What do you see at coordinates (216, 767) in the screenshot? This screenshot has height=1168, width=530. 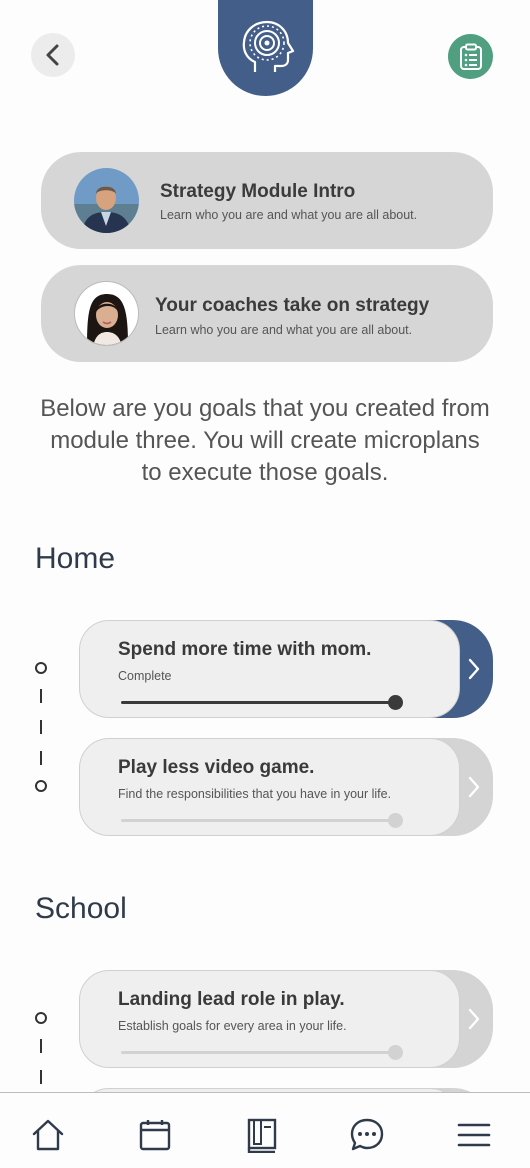 I see `goal-title: Play less video game.` at bounding box center [216, 767].